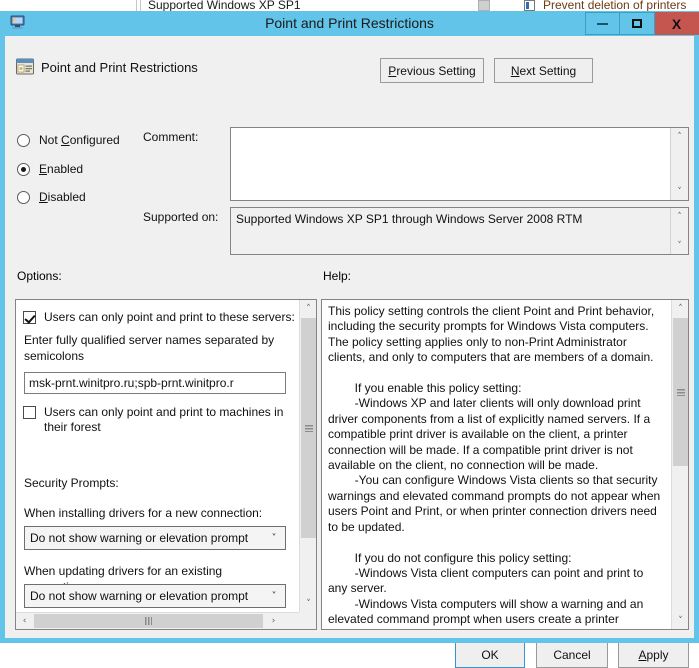 This screenshot has width=699, height=668. What do you see at coordinates (484, 5) in the screenshot?
I see `background-checkbox` at bounding box center [484, 5].